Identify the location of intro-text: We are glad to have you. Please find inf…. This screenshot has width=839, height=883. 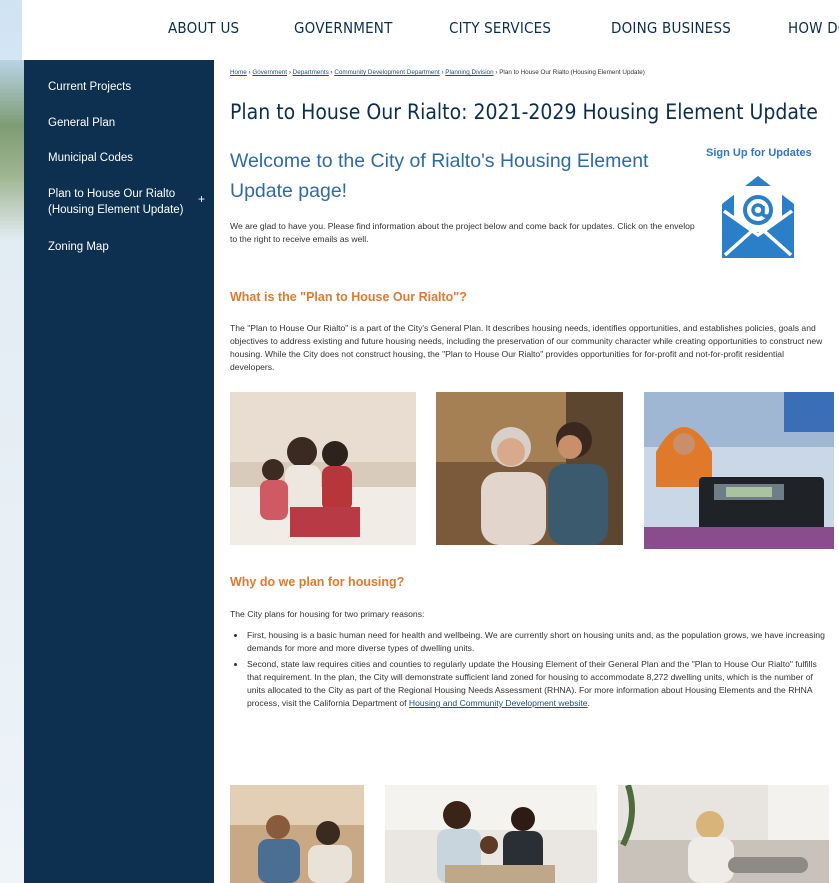
(462, 232).